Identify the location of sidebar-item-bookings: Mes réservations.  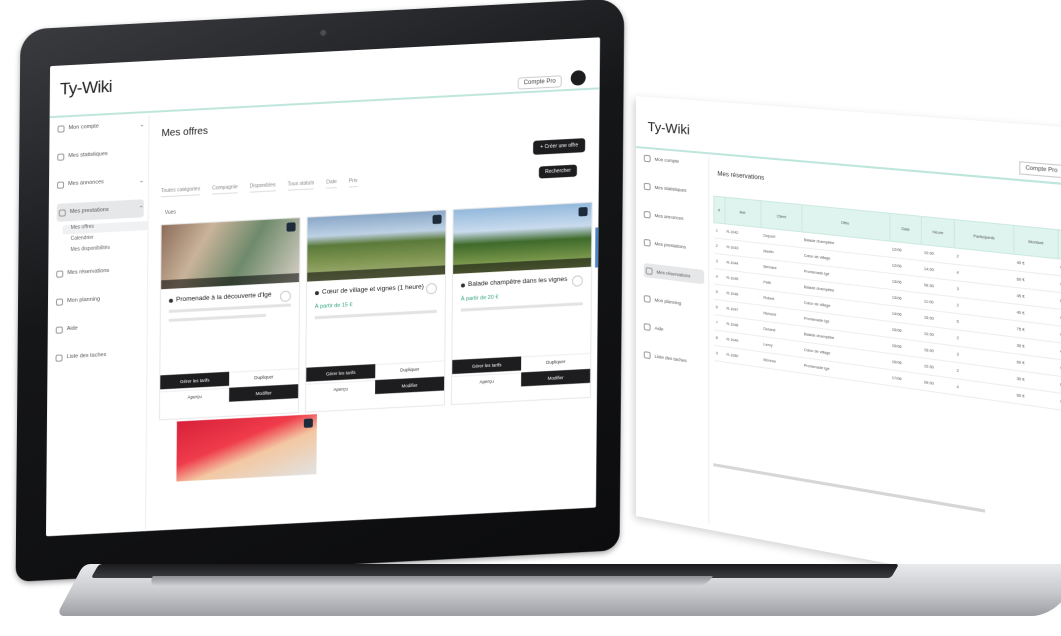
(99, 271).